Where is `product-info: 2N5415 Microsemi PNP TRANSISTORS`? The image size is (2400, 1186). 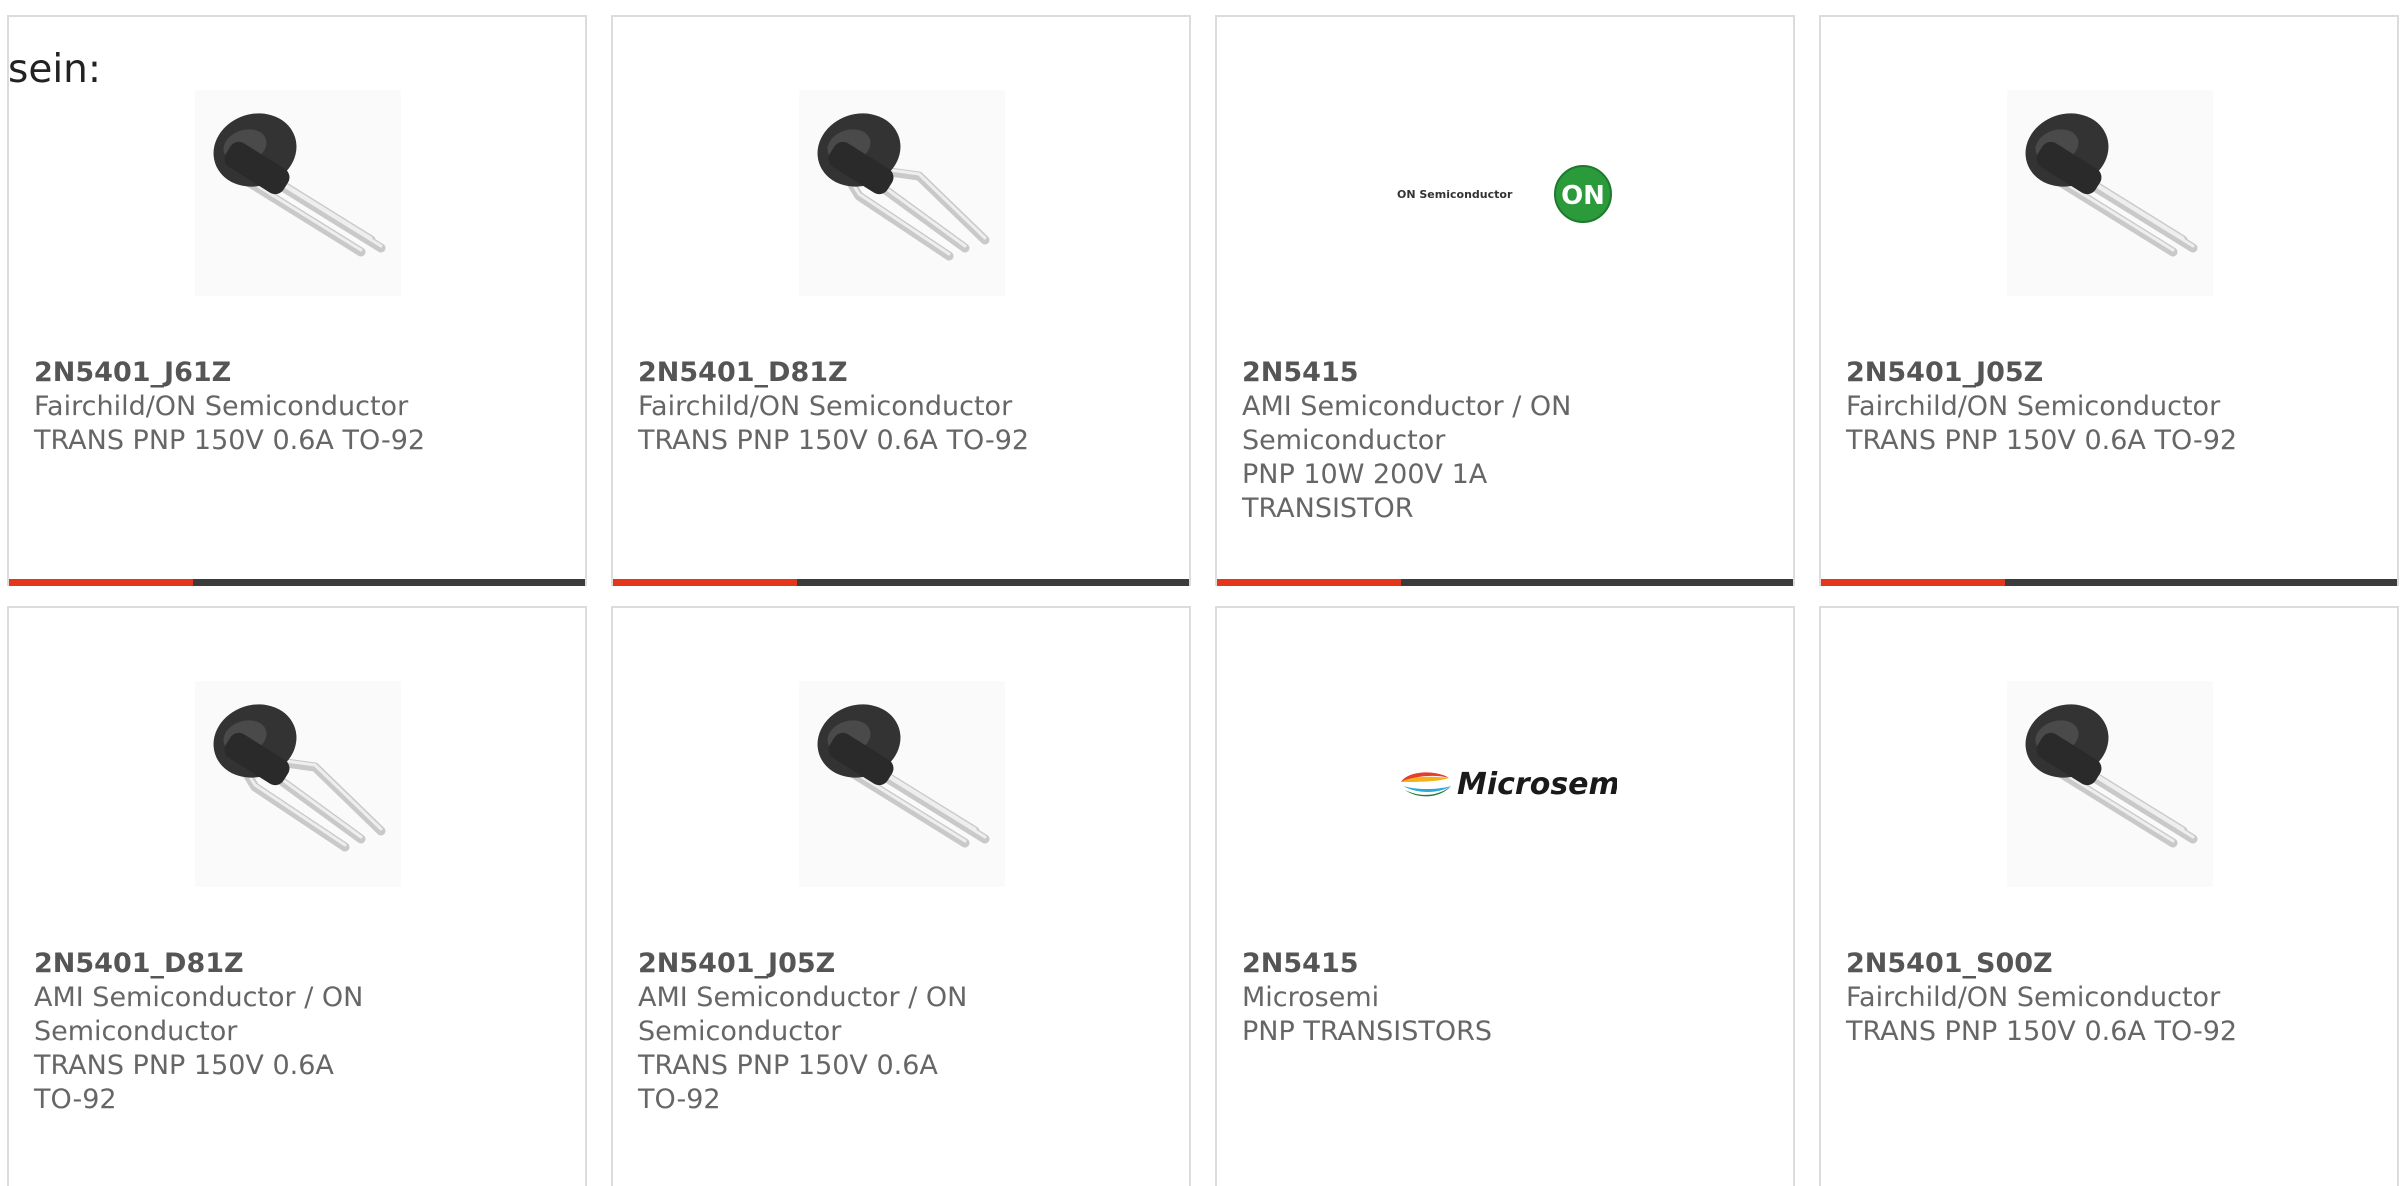 product-info: 2N5415 Microsemi PNP TRANSISTORS is located at coordinates (1492, 998).